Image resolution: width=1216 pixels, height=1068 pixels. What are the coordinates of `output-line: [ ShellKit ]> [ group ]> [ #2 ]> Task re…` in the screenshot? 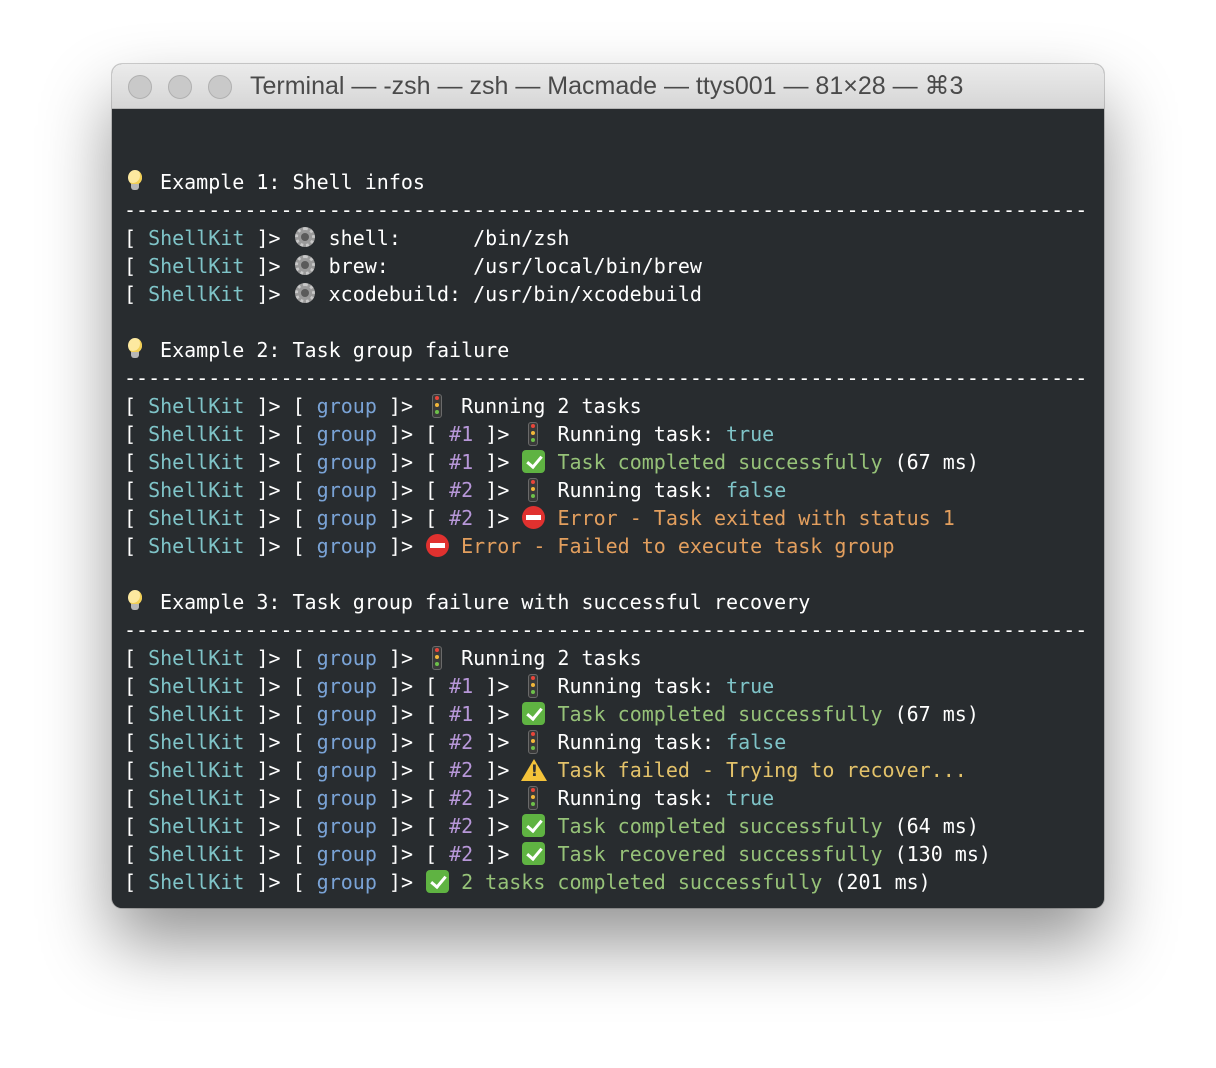 It's located at (605, 854).